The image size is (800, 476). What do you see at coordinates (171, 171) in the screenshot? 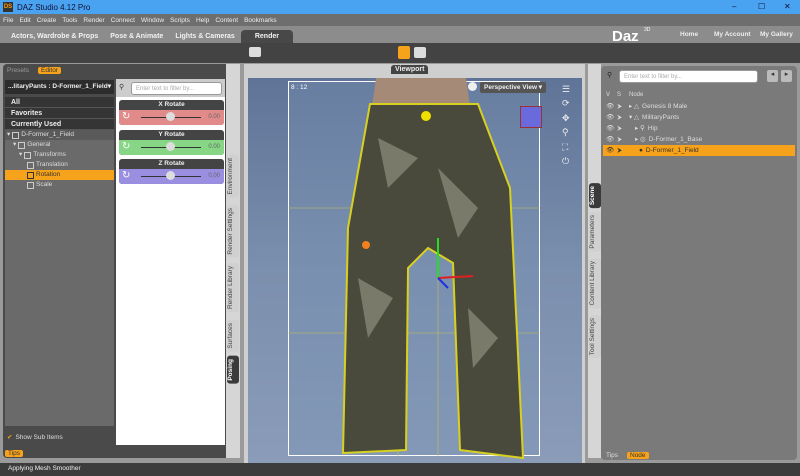
I see `z-rotate-slider: Z Rotate ↻ 0.00` at bounding box center [171, 171].